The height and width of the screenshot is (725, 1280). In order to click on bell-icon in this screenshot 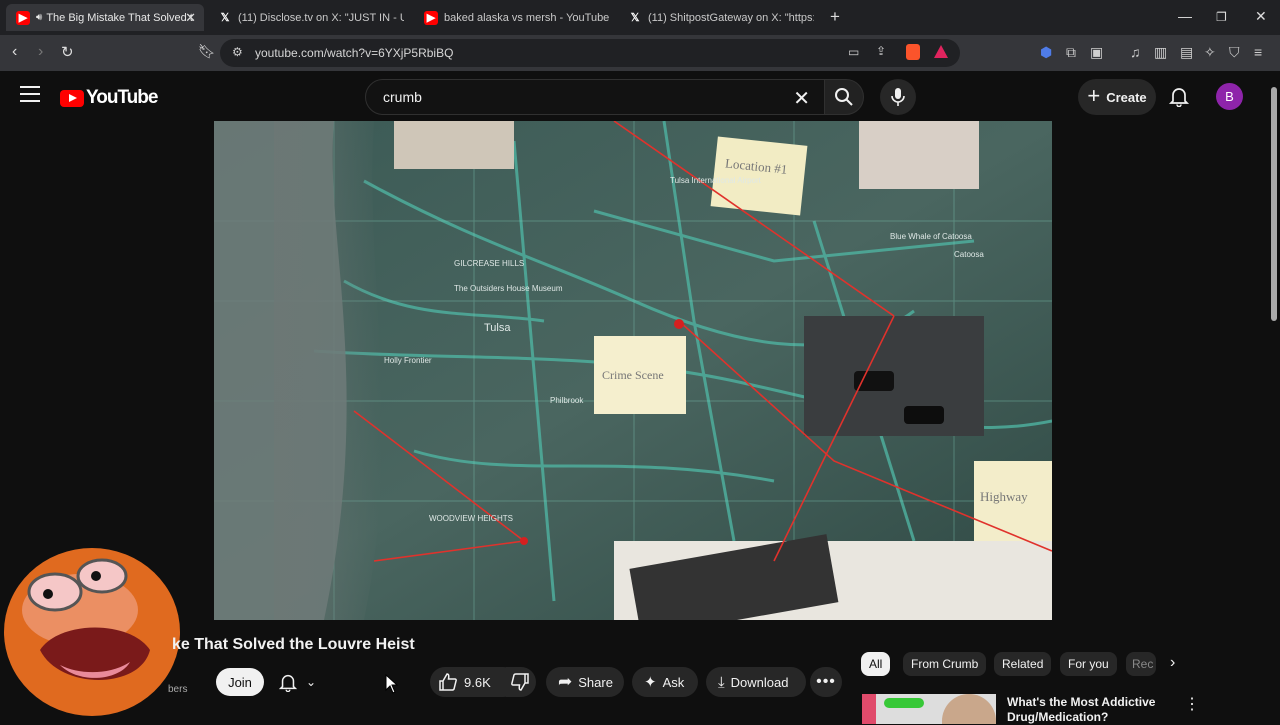, I will do `click(288, 683)`.